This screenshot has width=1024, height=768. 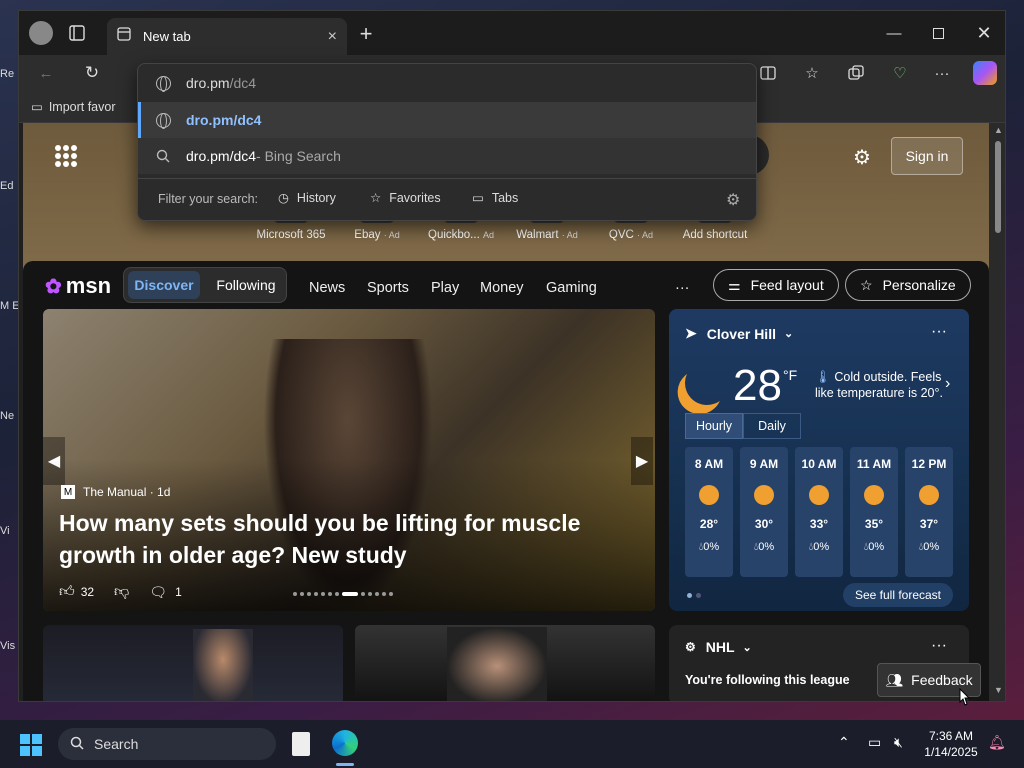 I want to click on nav-money: Money, so click(x=502, y=288).